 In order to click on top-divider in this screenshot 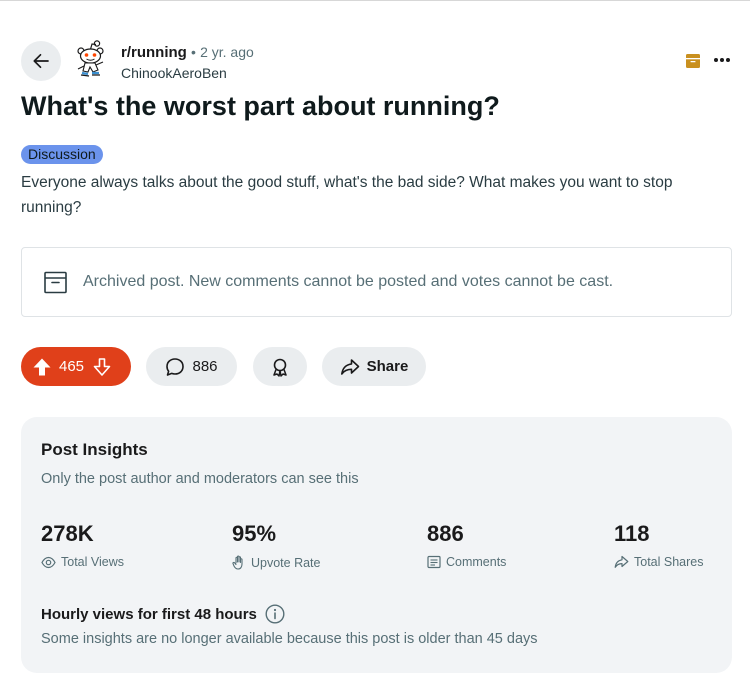, I will do `click(375, 0)`.